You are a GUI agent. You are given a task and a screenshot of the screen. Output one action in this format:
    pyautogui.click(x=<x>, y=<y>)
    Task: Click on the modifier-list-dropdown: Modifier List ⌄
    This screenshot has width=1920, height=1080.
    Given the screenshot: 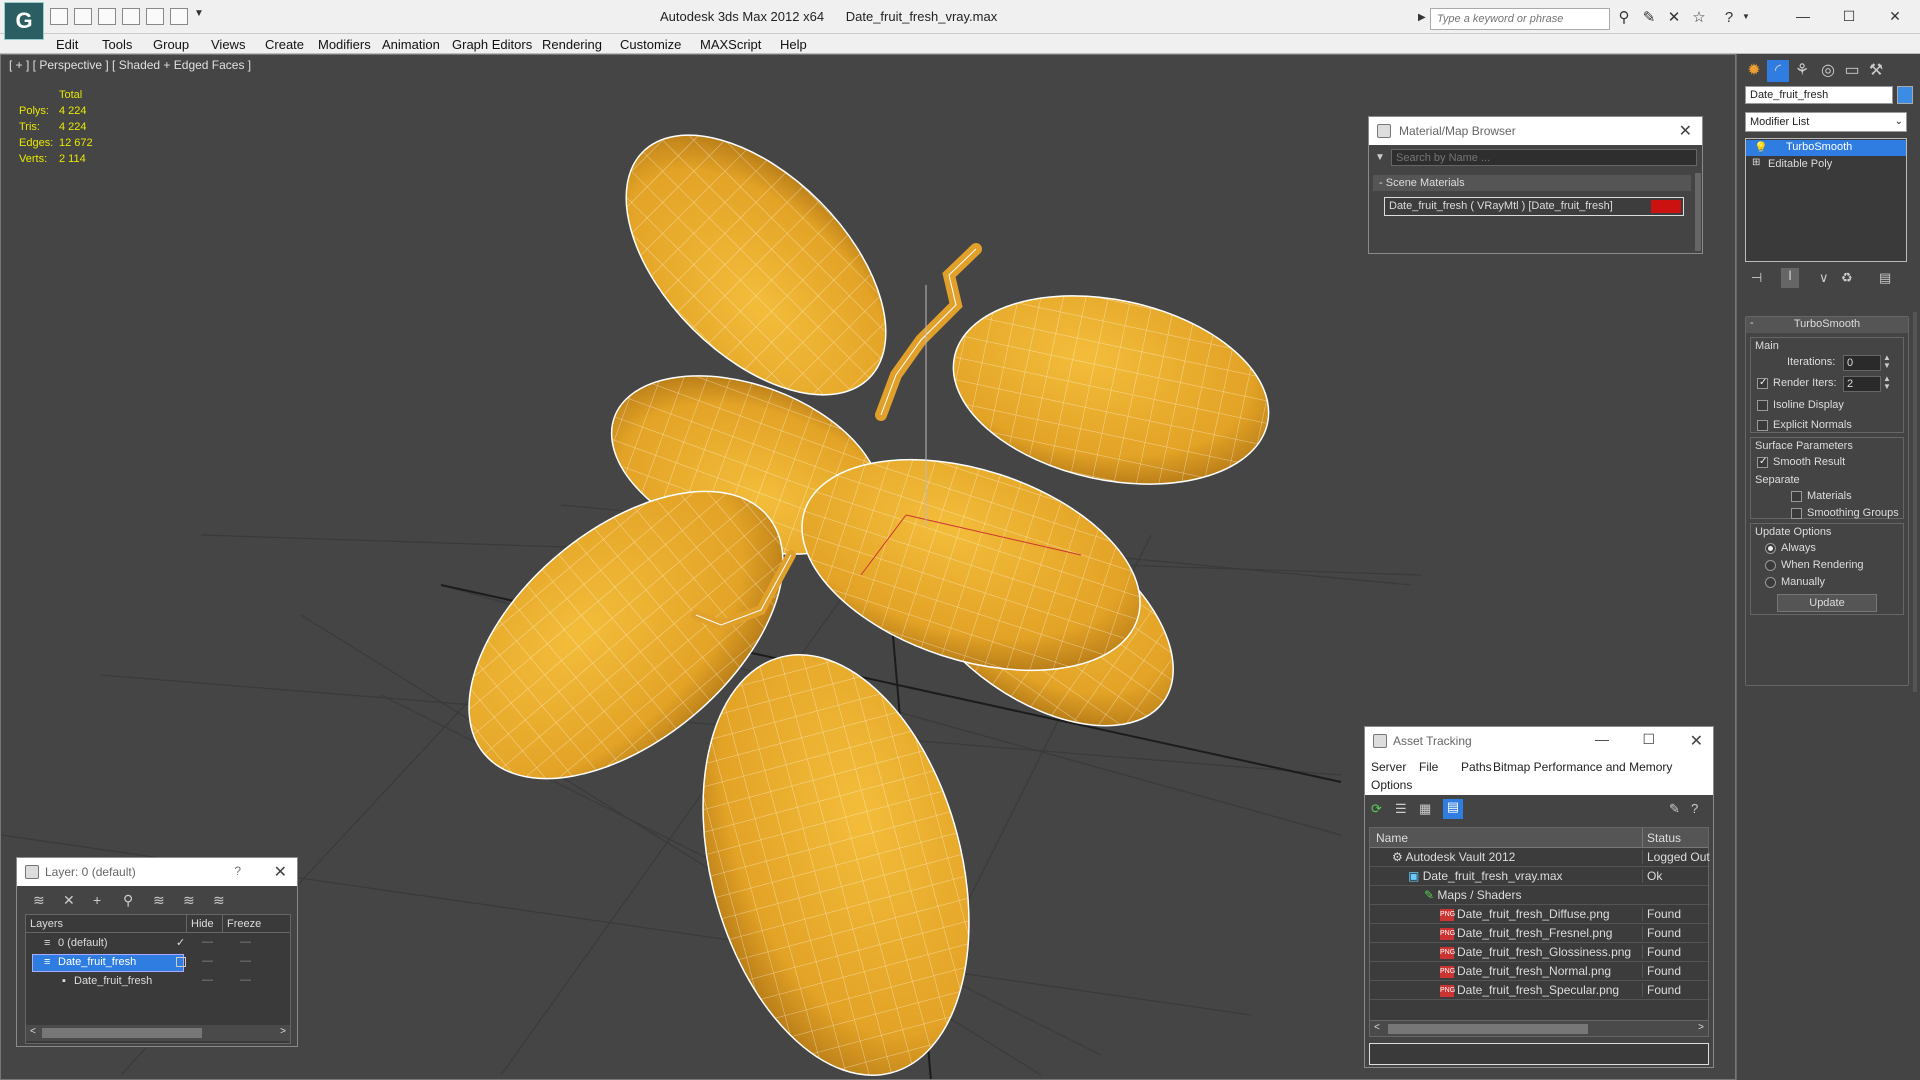 What is the action you would take?
    pyautogui.click(x=1826, y=122)
    